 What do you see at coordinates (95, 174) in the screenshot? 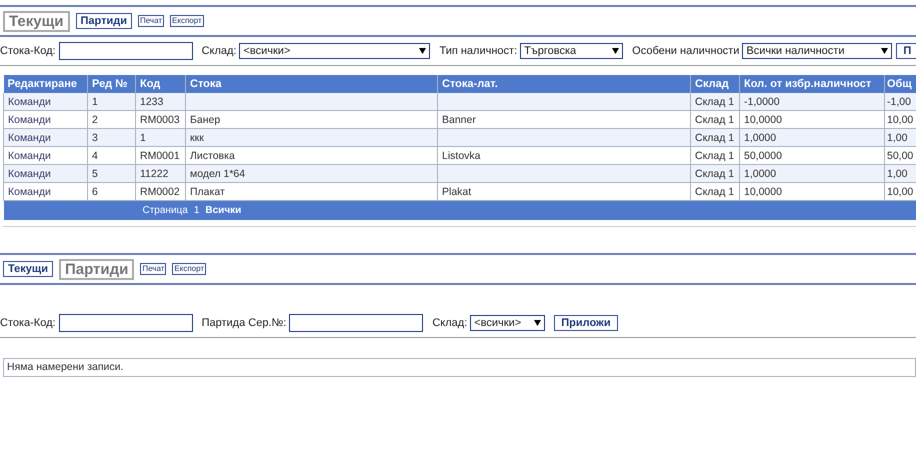
I see `table-cell: 5` at bounding box center [95, 174].